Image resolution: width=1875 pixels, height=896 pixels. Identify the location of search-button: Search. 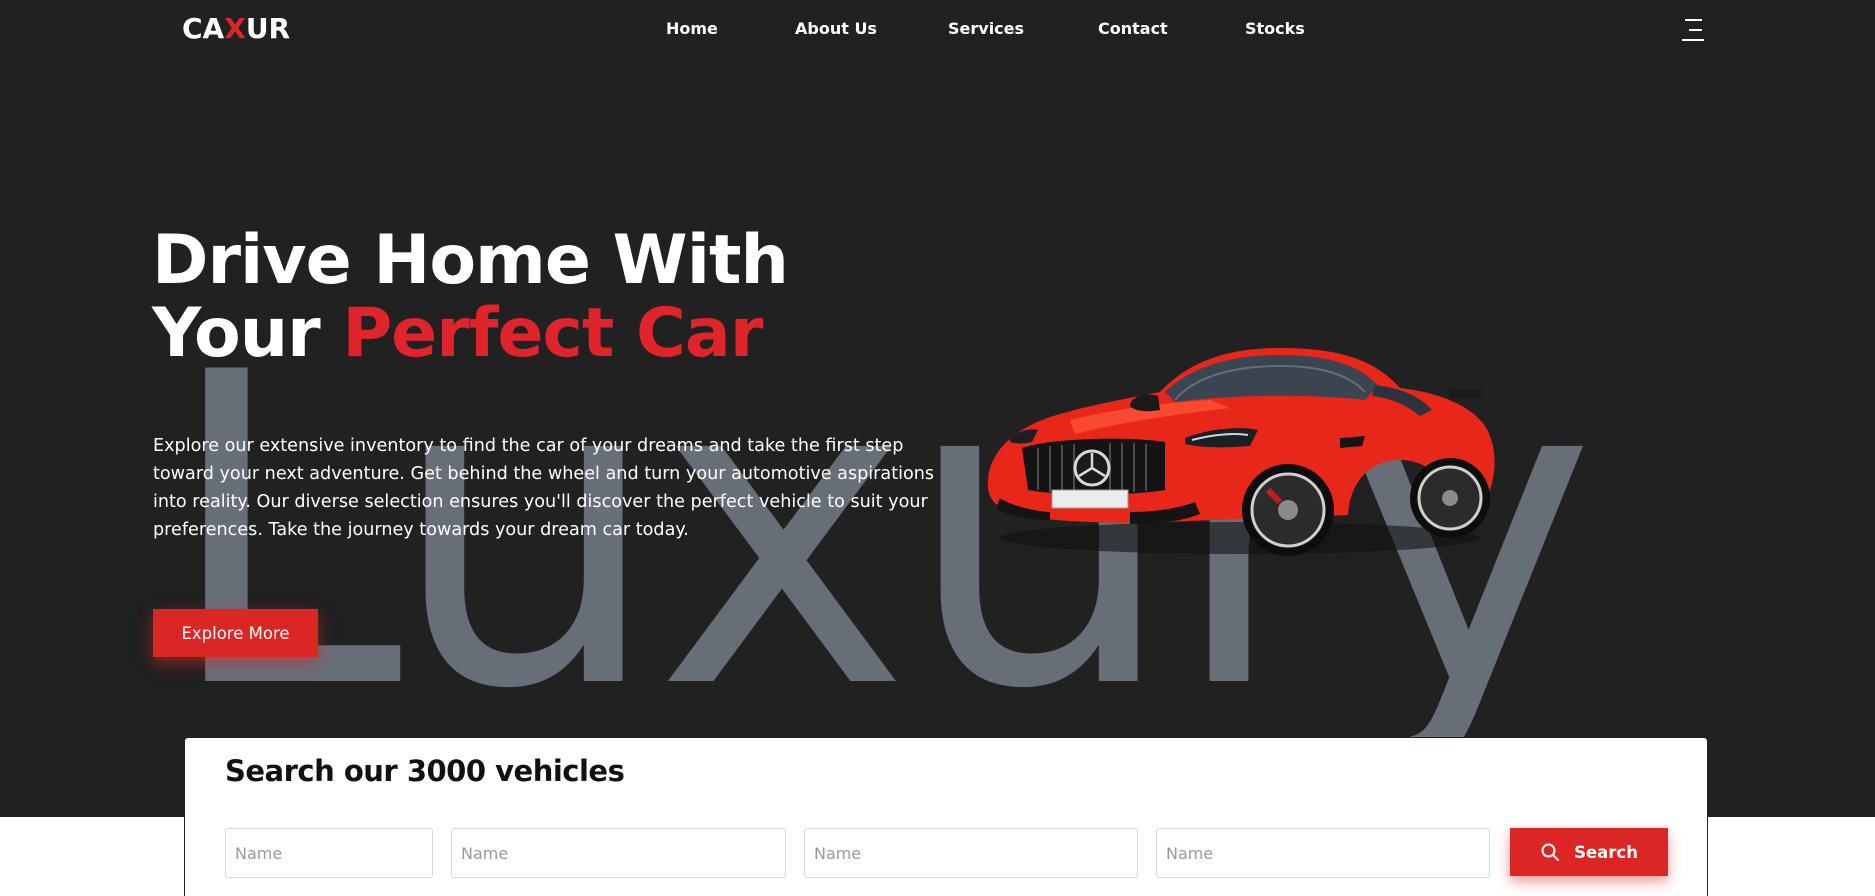
(1589, 852).